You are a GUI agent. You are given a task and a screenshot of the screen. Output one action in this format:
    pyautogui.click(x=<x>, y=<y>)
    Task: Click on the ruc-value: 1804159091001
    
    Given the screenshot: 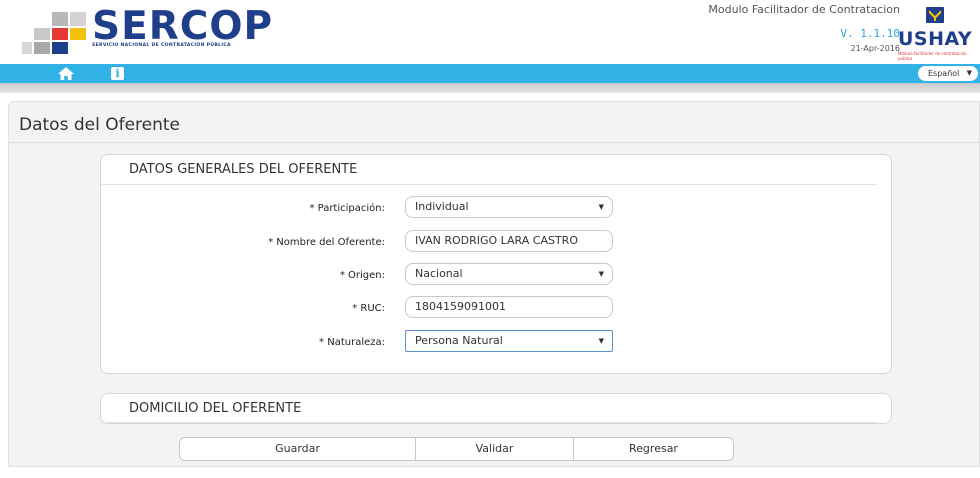 What is the action you would take?
    pyautogui.click(x=460, y=306)
    